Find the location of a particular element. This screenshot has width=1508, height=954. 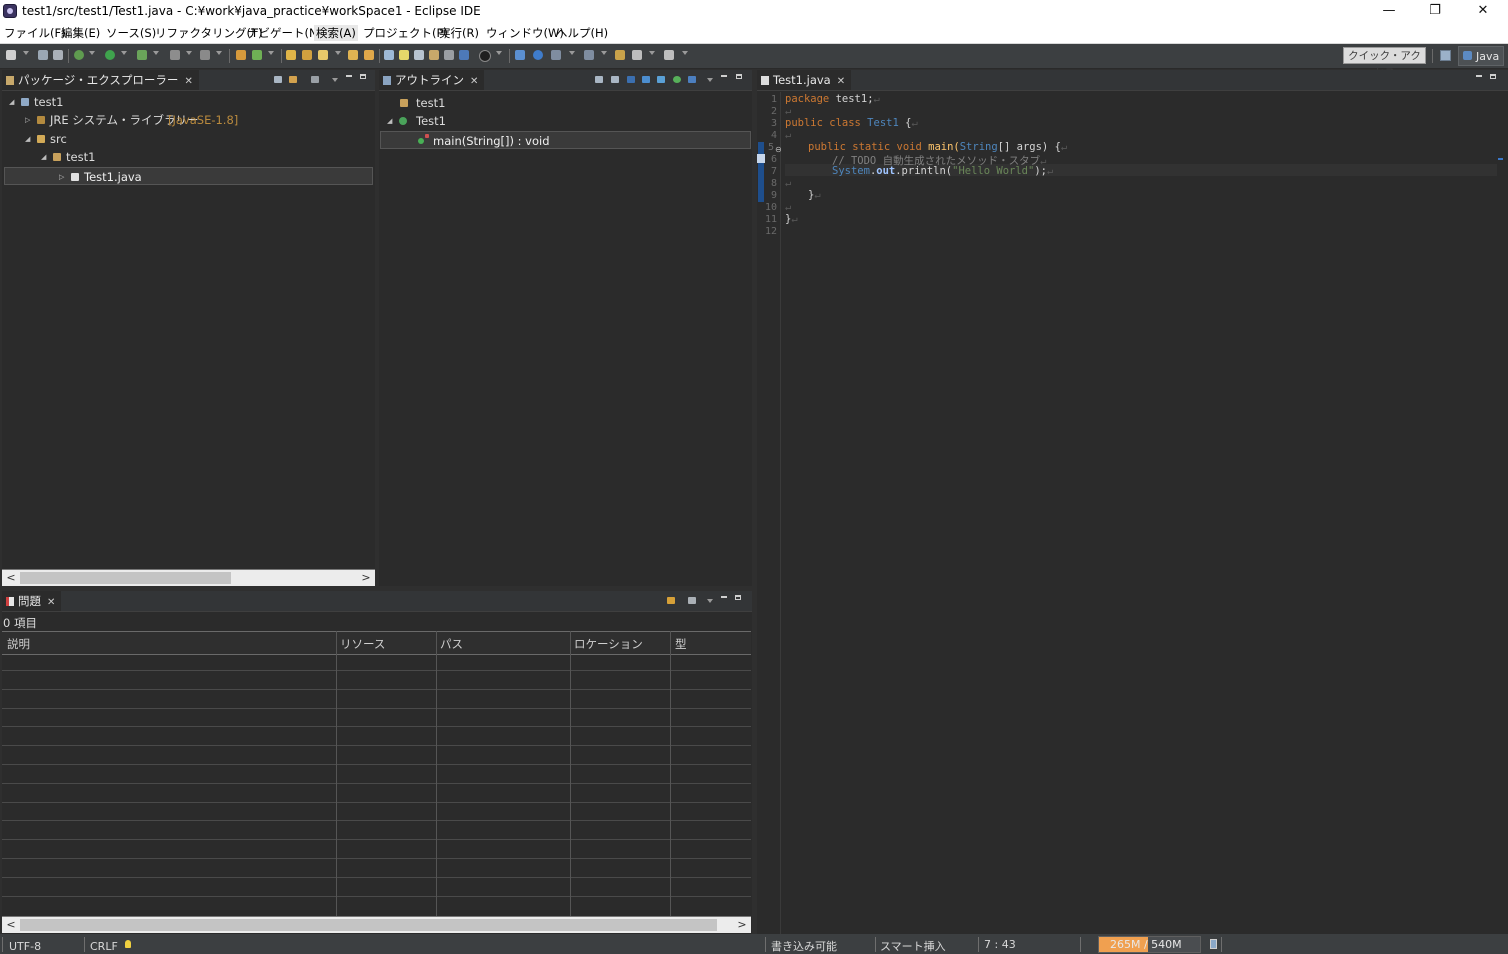

pin-icon is located at coordinates (538, 55).